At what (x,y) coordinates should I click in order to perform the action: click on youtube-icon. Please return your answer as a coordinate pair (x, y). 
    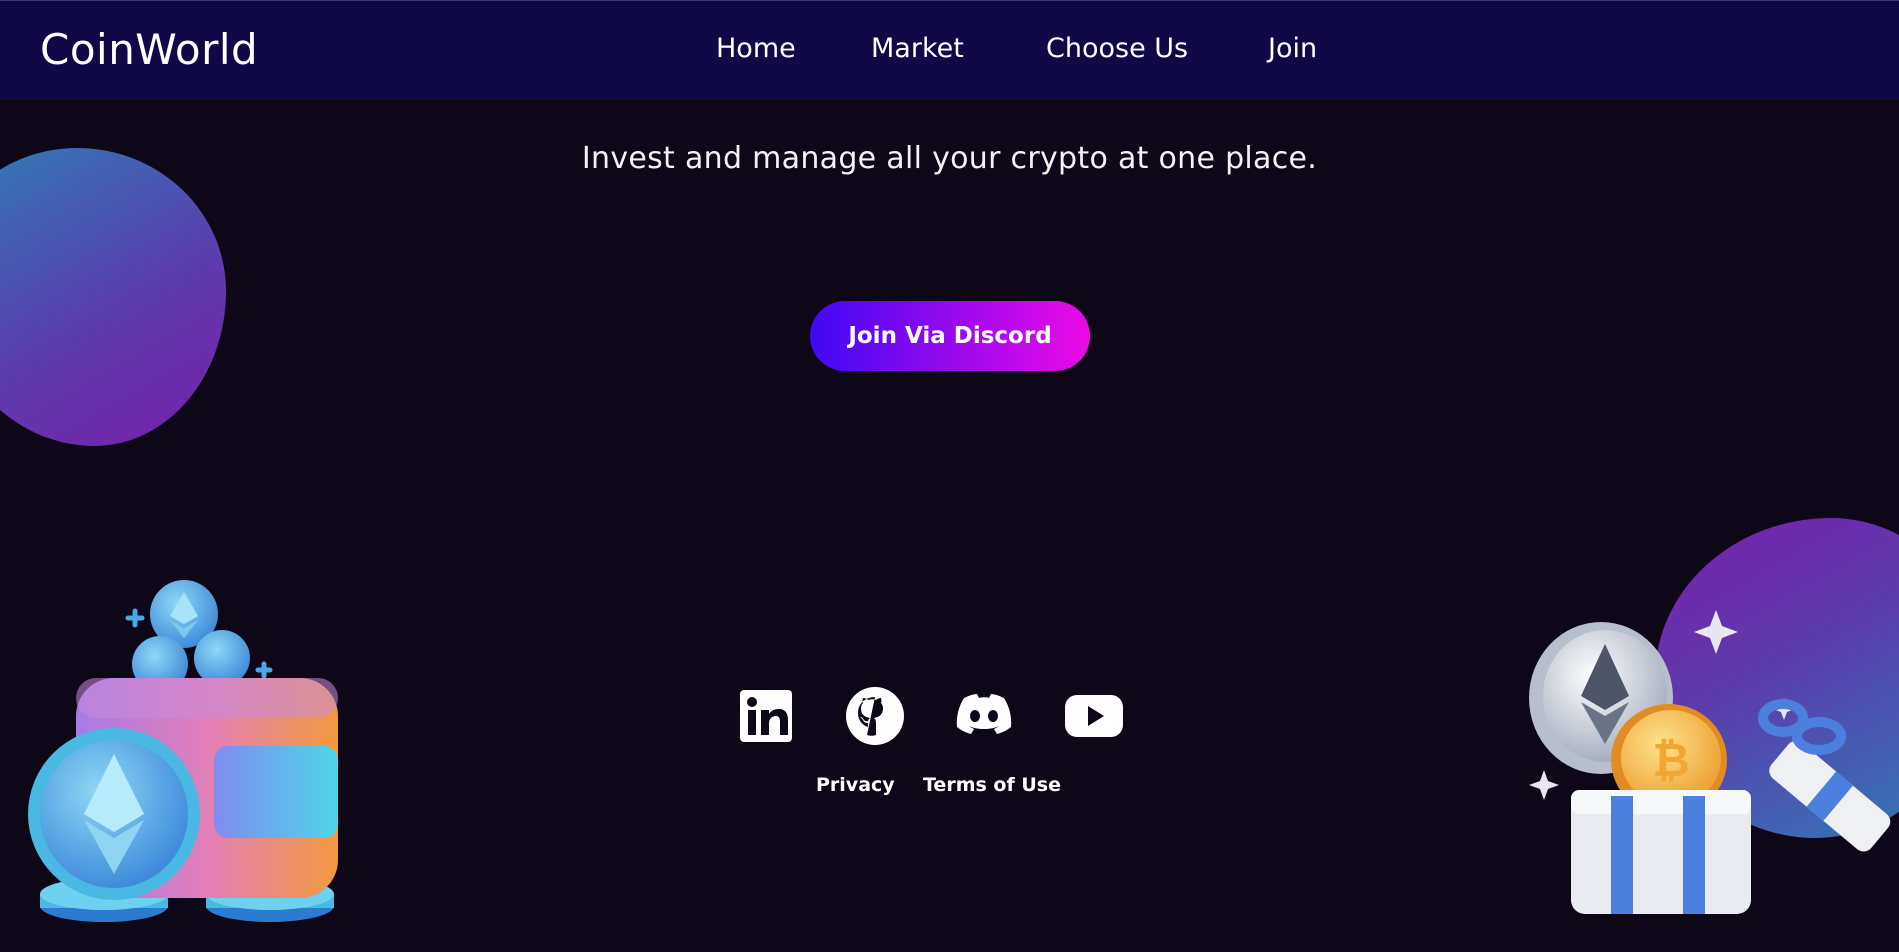
    Looking at the image, I should click on (1094, 716).